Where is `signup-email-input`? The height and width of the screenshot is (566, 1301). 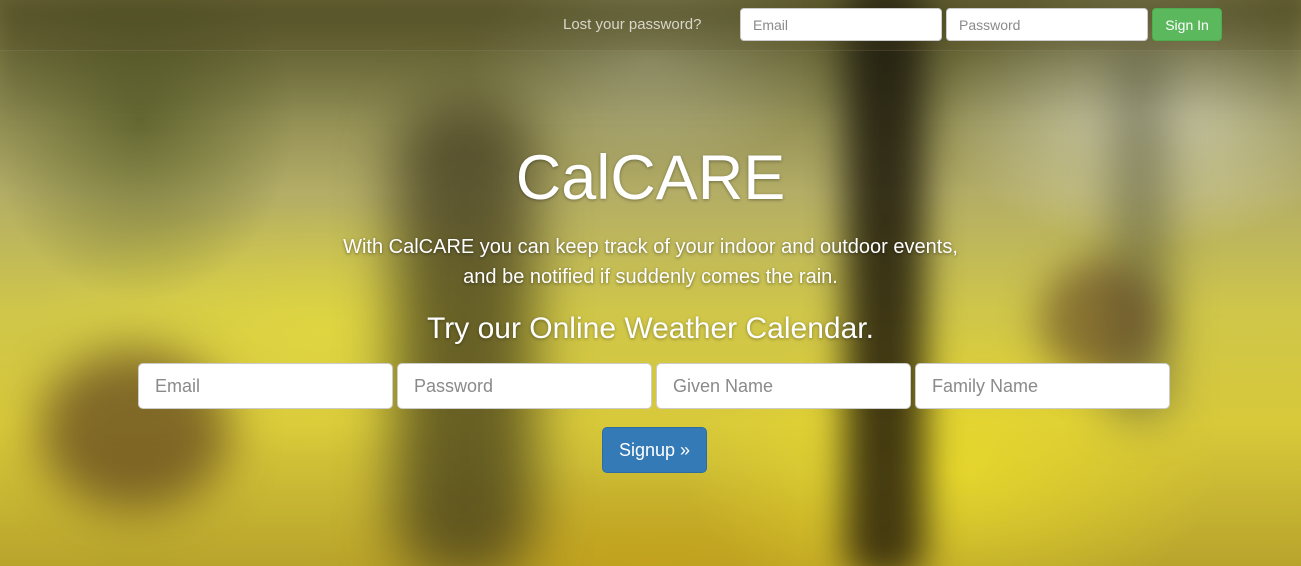 signup-email-input is located at coordinates (265, 386).